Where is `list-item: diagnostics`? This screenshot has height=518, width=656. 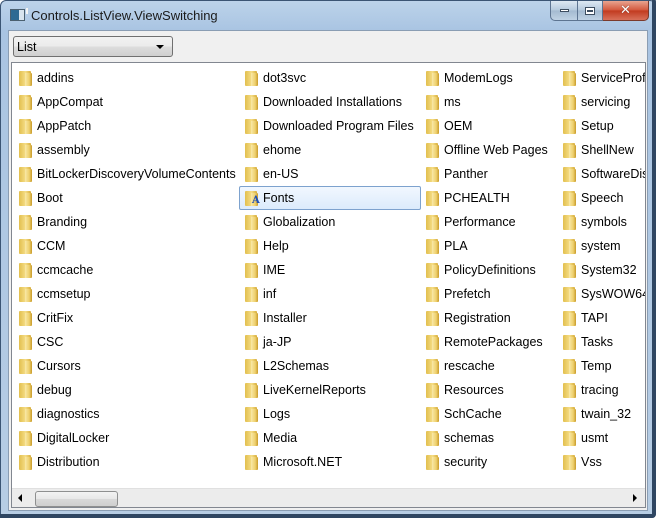 list-item: diagnostics is located at coordinates (128, 414).